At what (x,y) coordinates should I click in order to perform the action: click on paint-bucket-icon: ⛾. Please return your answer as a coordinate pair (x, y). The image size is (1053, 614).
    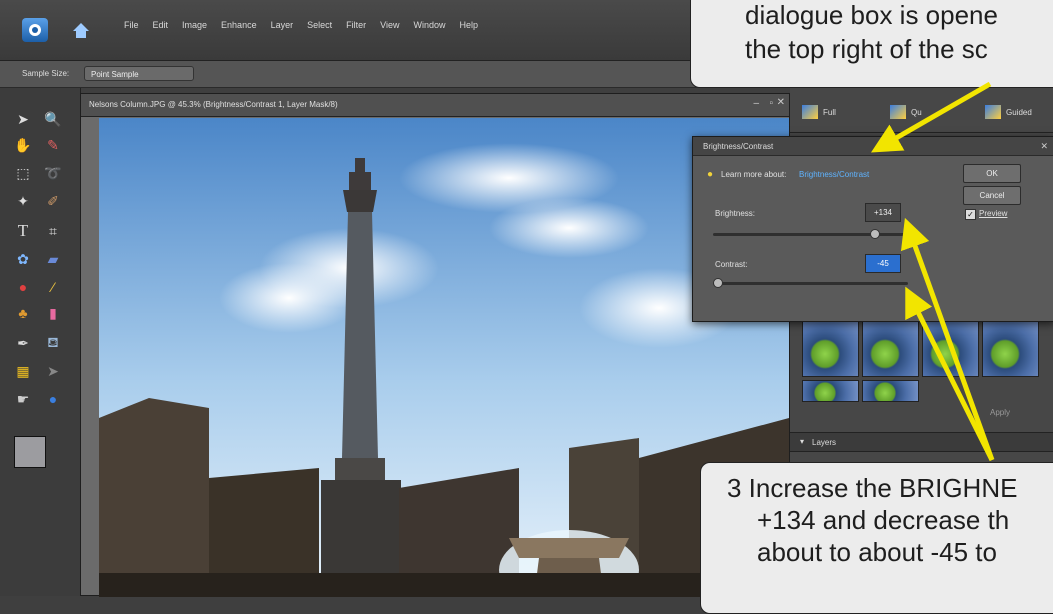
    Looking at the image, I should click on (53, 343).